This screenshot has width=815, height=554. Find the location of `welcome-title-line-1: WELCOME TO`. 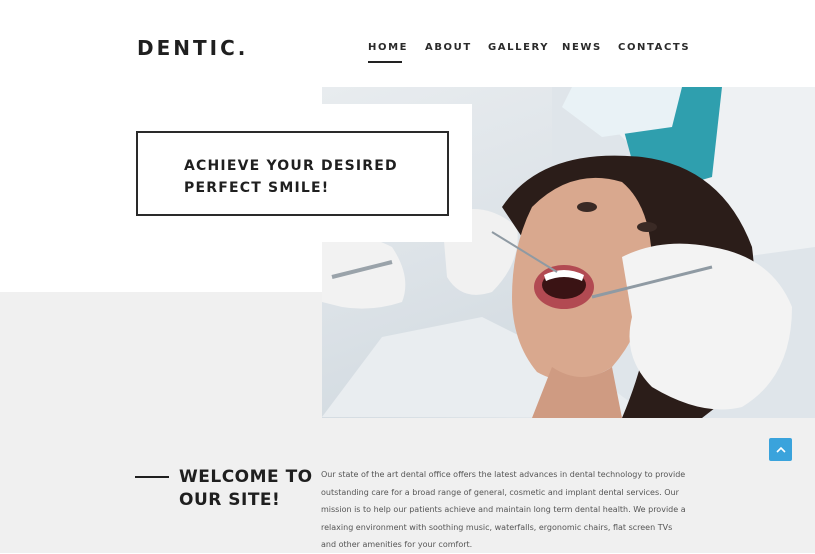

welcome-title-line-1: WELCOME TO is located at coordinates (246, 477).